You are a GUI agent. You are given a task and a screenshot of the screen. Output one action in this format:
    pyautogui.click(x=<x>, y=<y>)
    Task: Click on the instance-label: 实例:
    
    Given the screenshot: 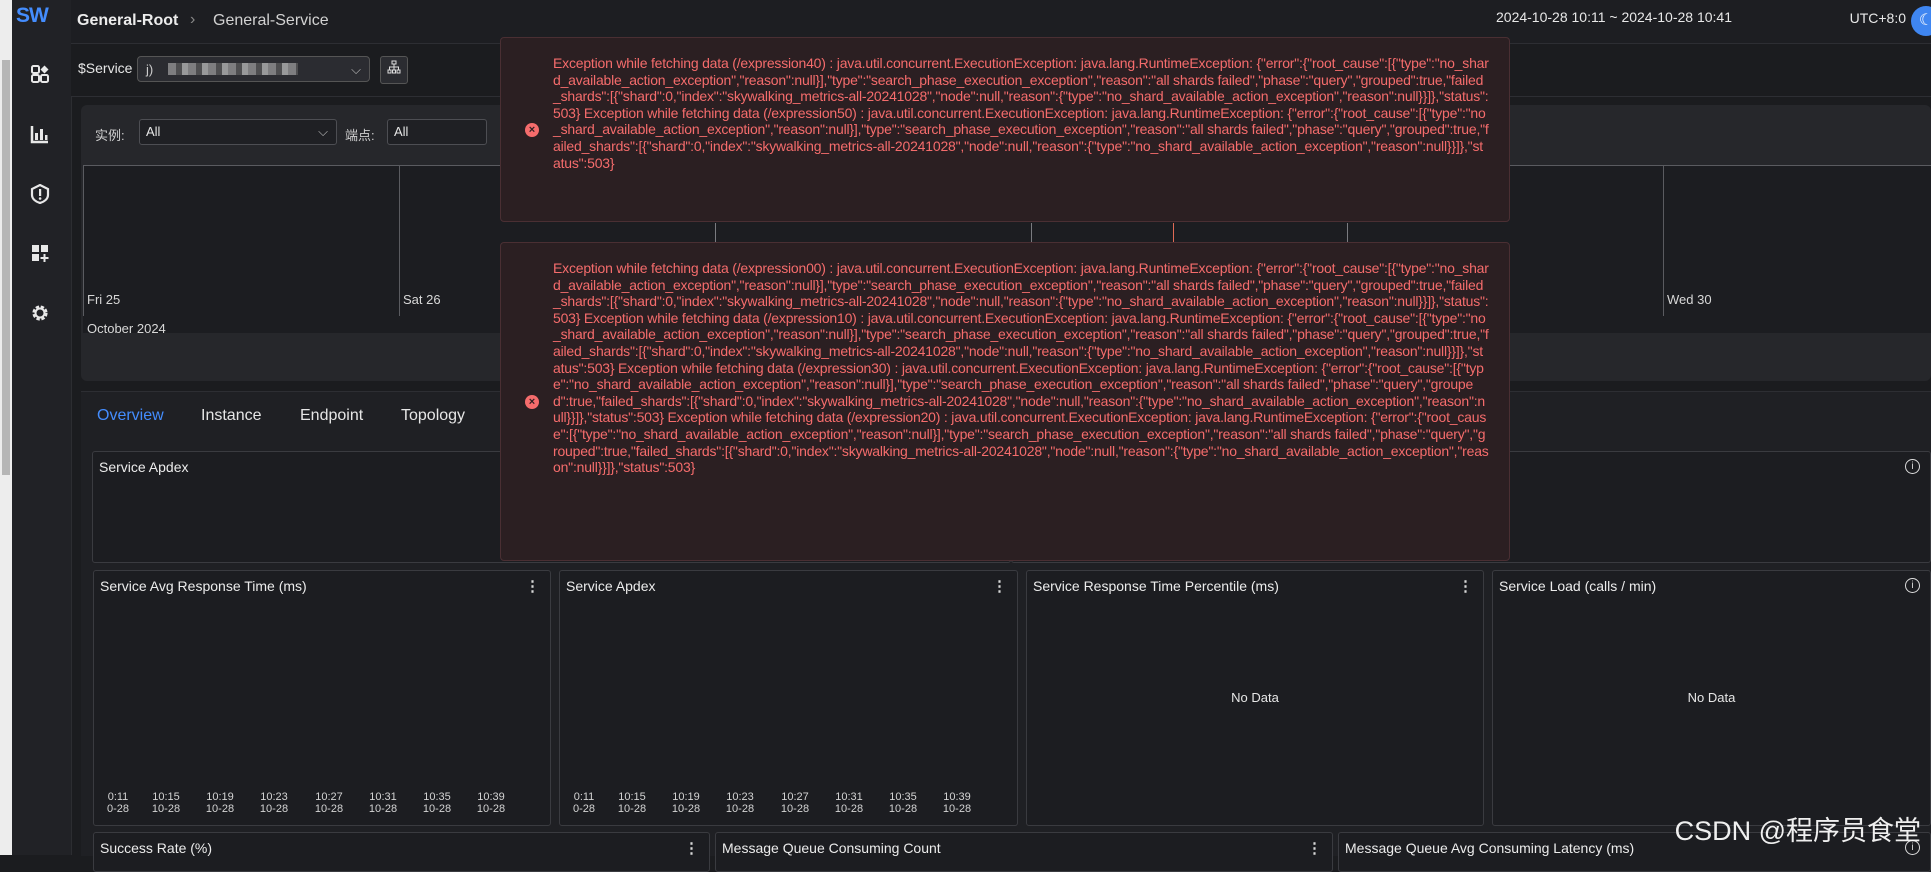 What is the action you would take?
    pyautogui.click(x=110, y=135)
    